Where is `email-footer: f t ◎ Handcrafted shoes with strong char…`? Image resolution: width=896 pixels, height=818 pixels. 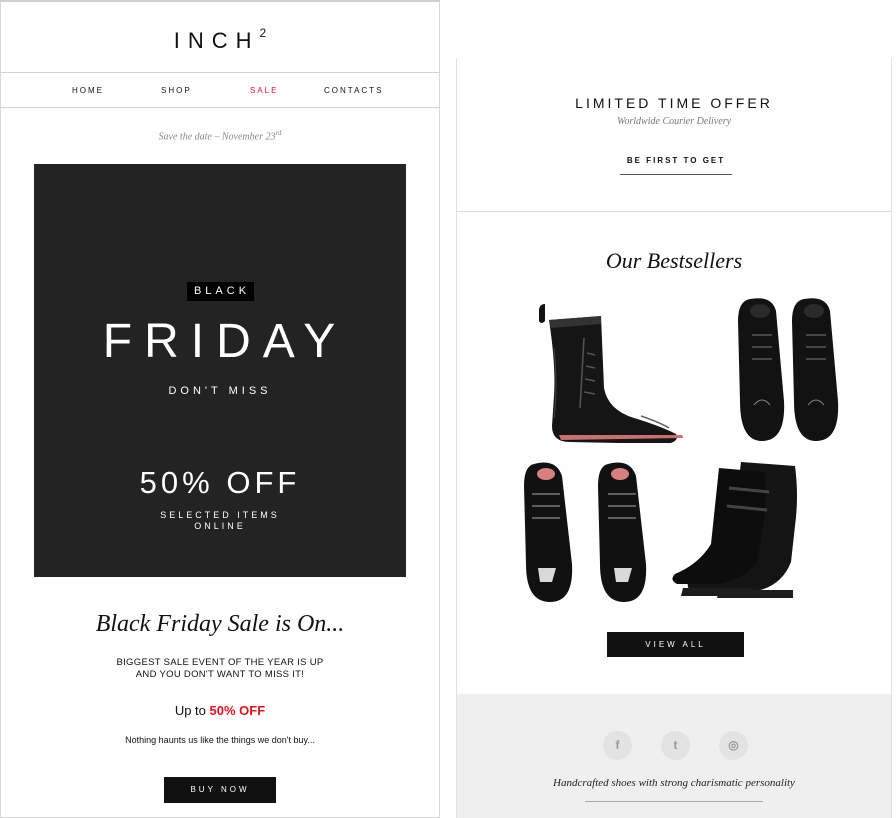
email-footer: f t ◎ Handcrafted shoes with strong char… is located at coordinates (674, 756).